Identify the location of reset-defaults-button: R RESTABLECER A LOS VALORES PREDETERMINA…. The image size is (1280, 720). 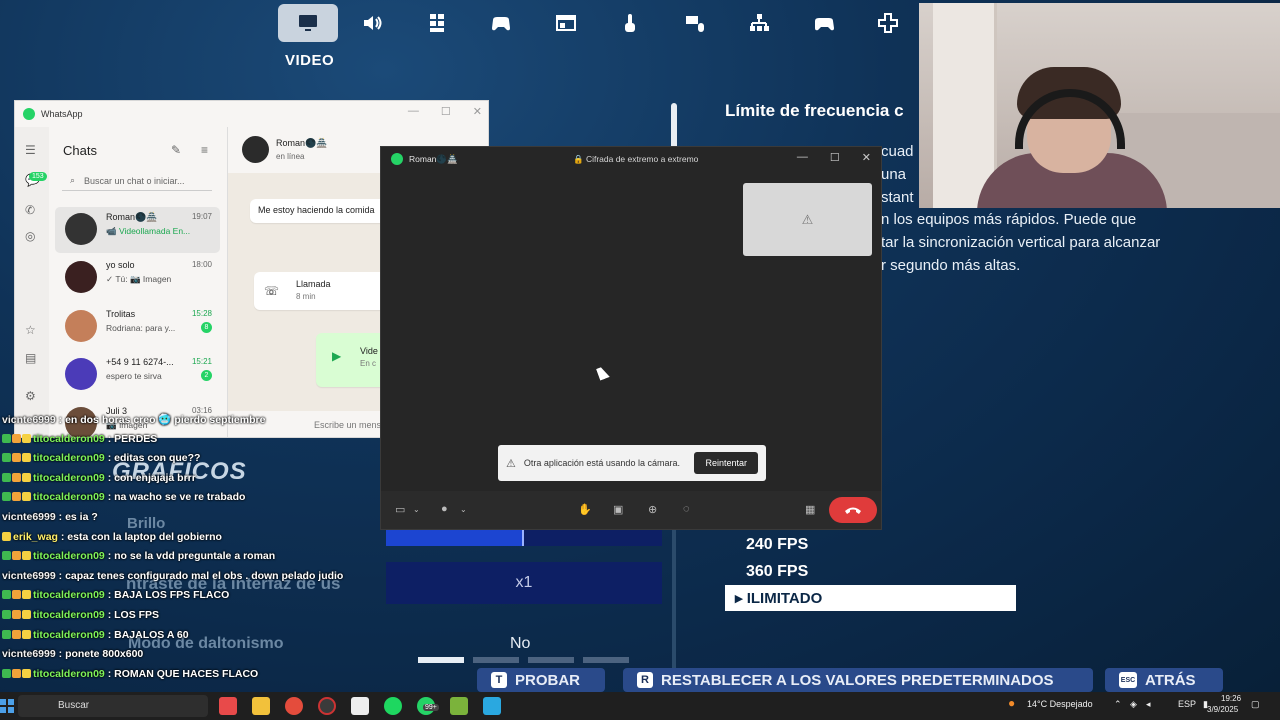
(858, 680).